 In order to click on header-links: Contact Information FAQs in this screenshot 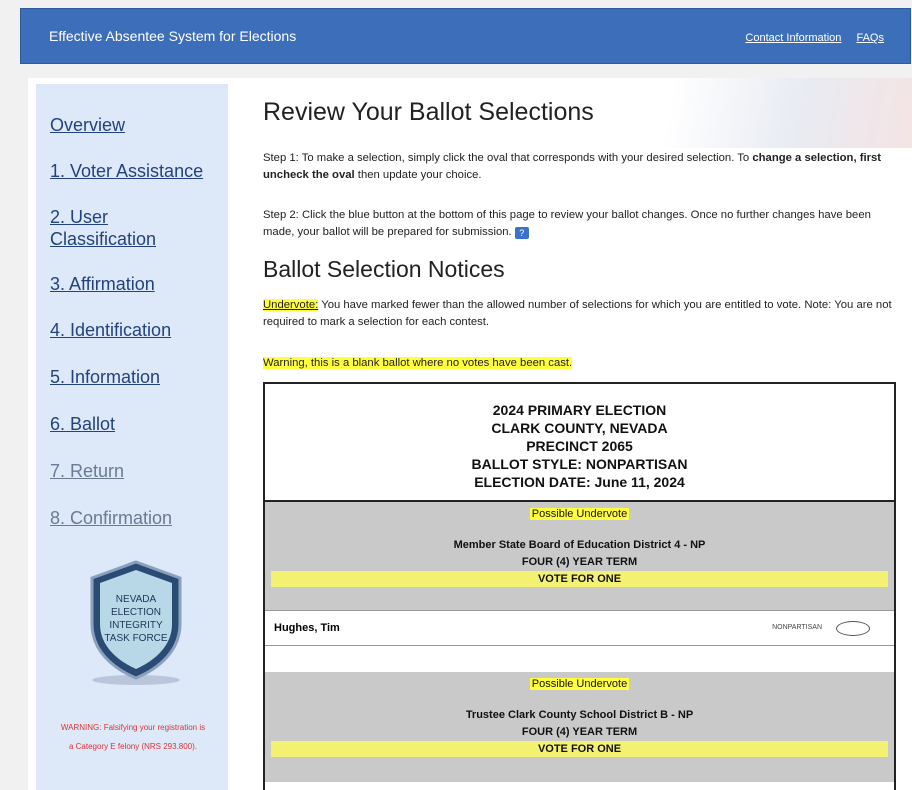, I will do `click(808, 38)`.